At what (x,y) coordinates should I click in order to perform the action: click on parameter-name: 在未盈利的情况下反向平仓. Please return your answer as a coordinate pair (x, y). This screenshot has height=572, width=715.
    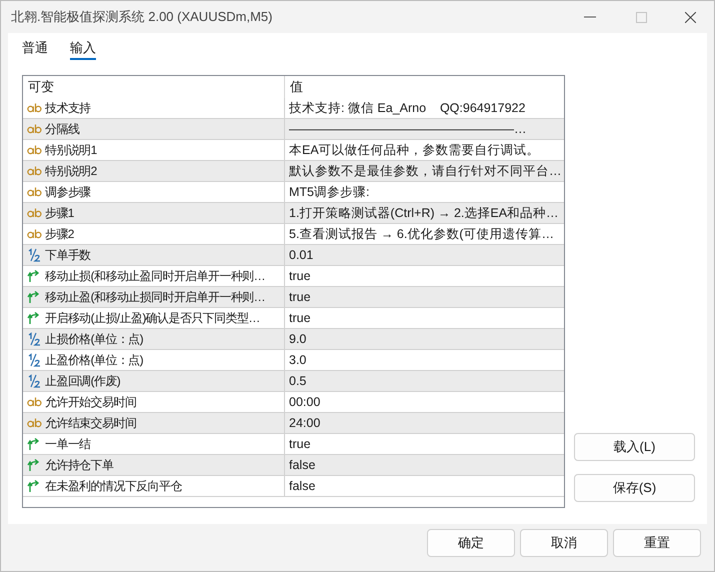
    Looking at the image, I should click on (113, 486).